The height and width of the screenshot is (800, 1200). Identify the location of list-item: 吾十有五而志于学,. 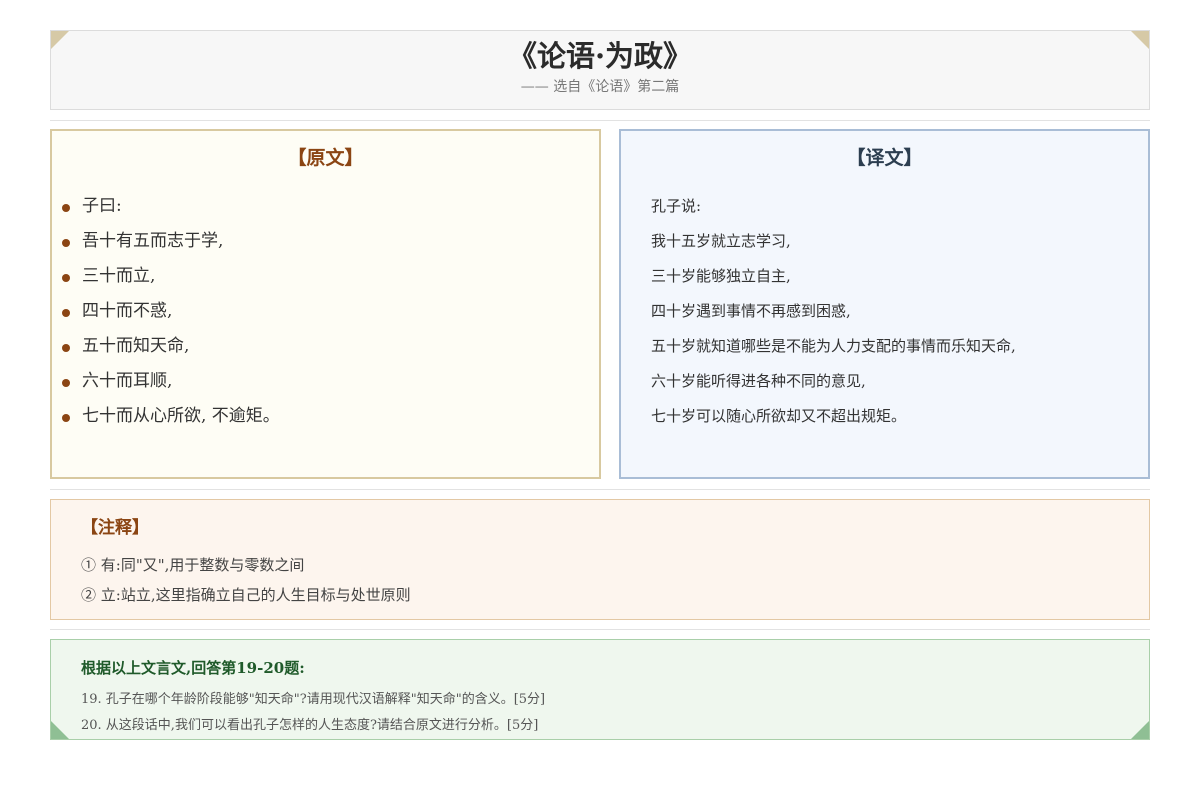
(330, 241).